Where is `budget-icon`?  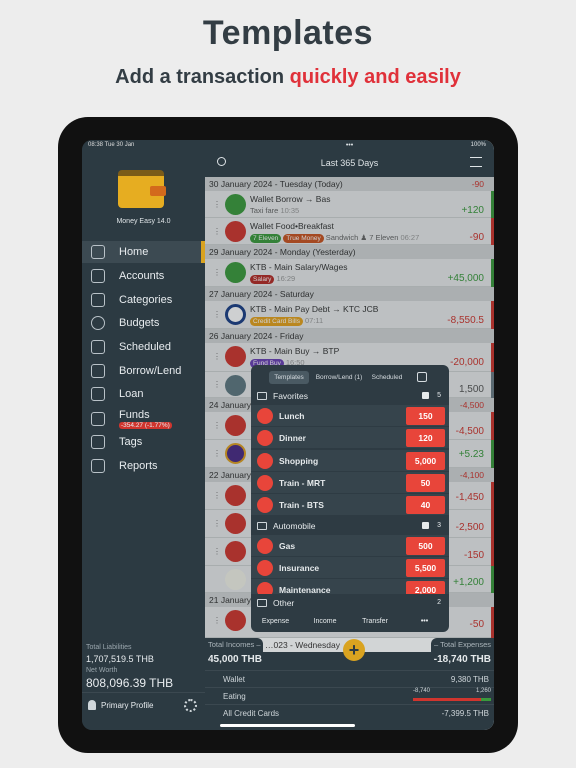
budget-icon is located at coordinates (98, 323).